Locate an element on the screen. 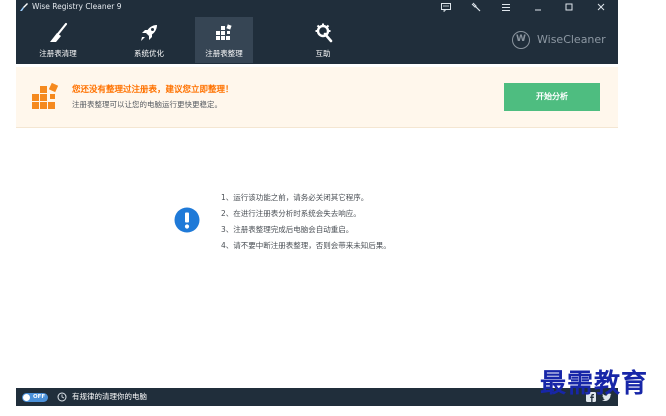  broom-icon is located at coordinates (59, 32).